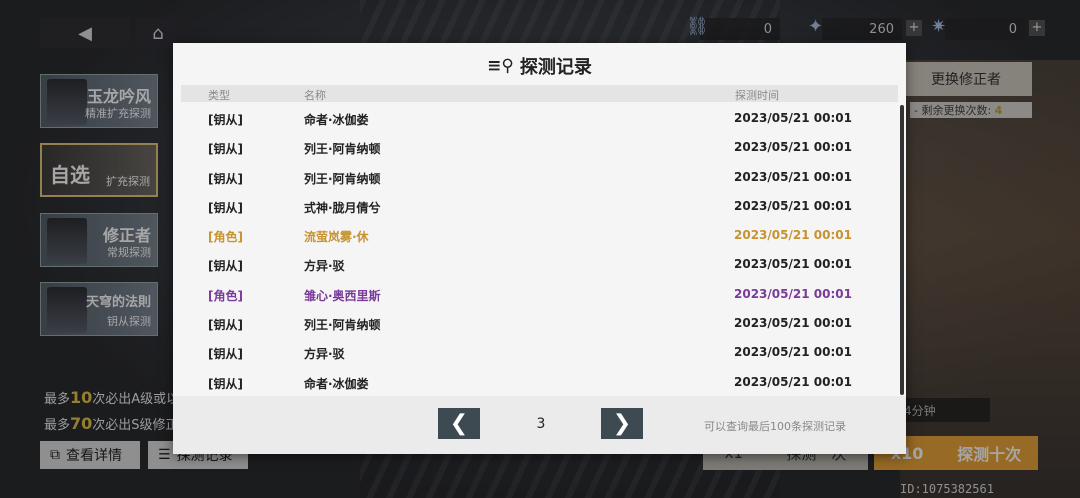 The height and width of the screenshot is (498, 1080). Describe the element at coordinates (342, 295) in the screenshot. I see `record-name: 雏心·奥西里斯` at that location.